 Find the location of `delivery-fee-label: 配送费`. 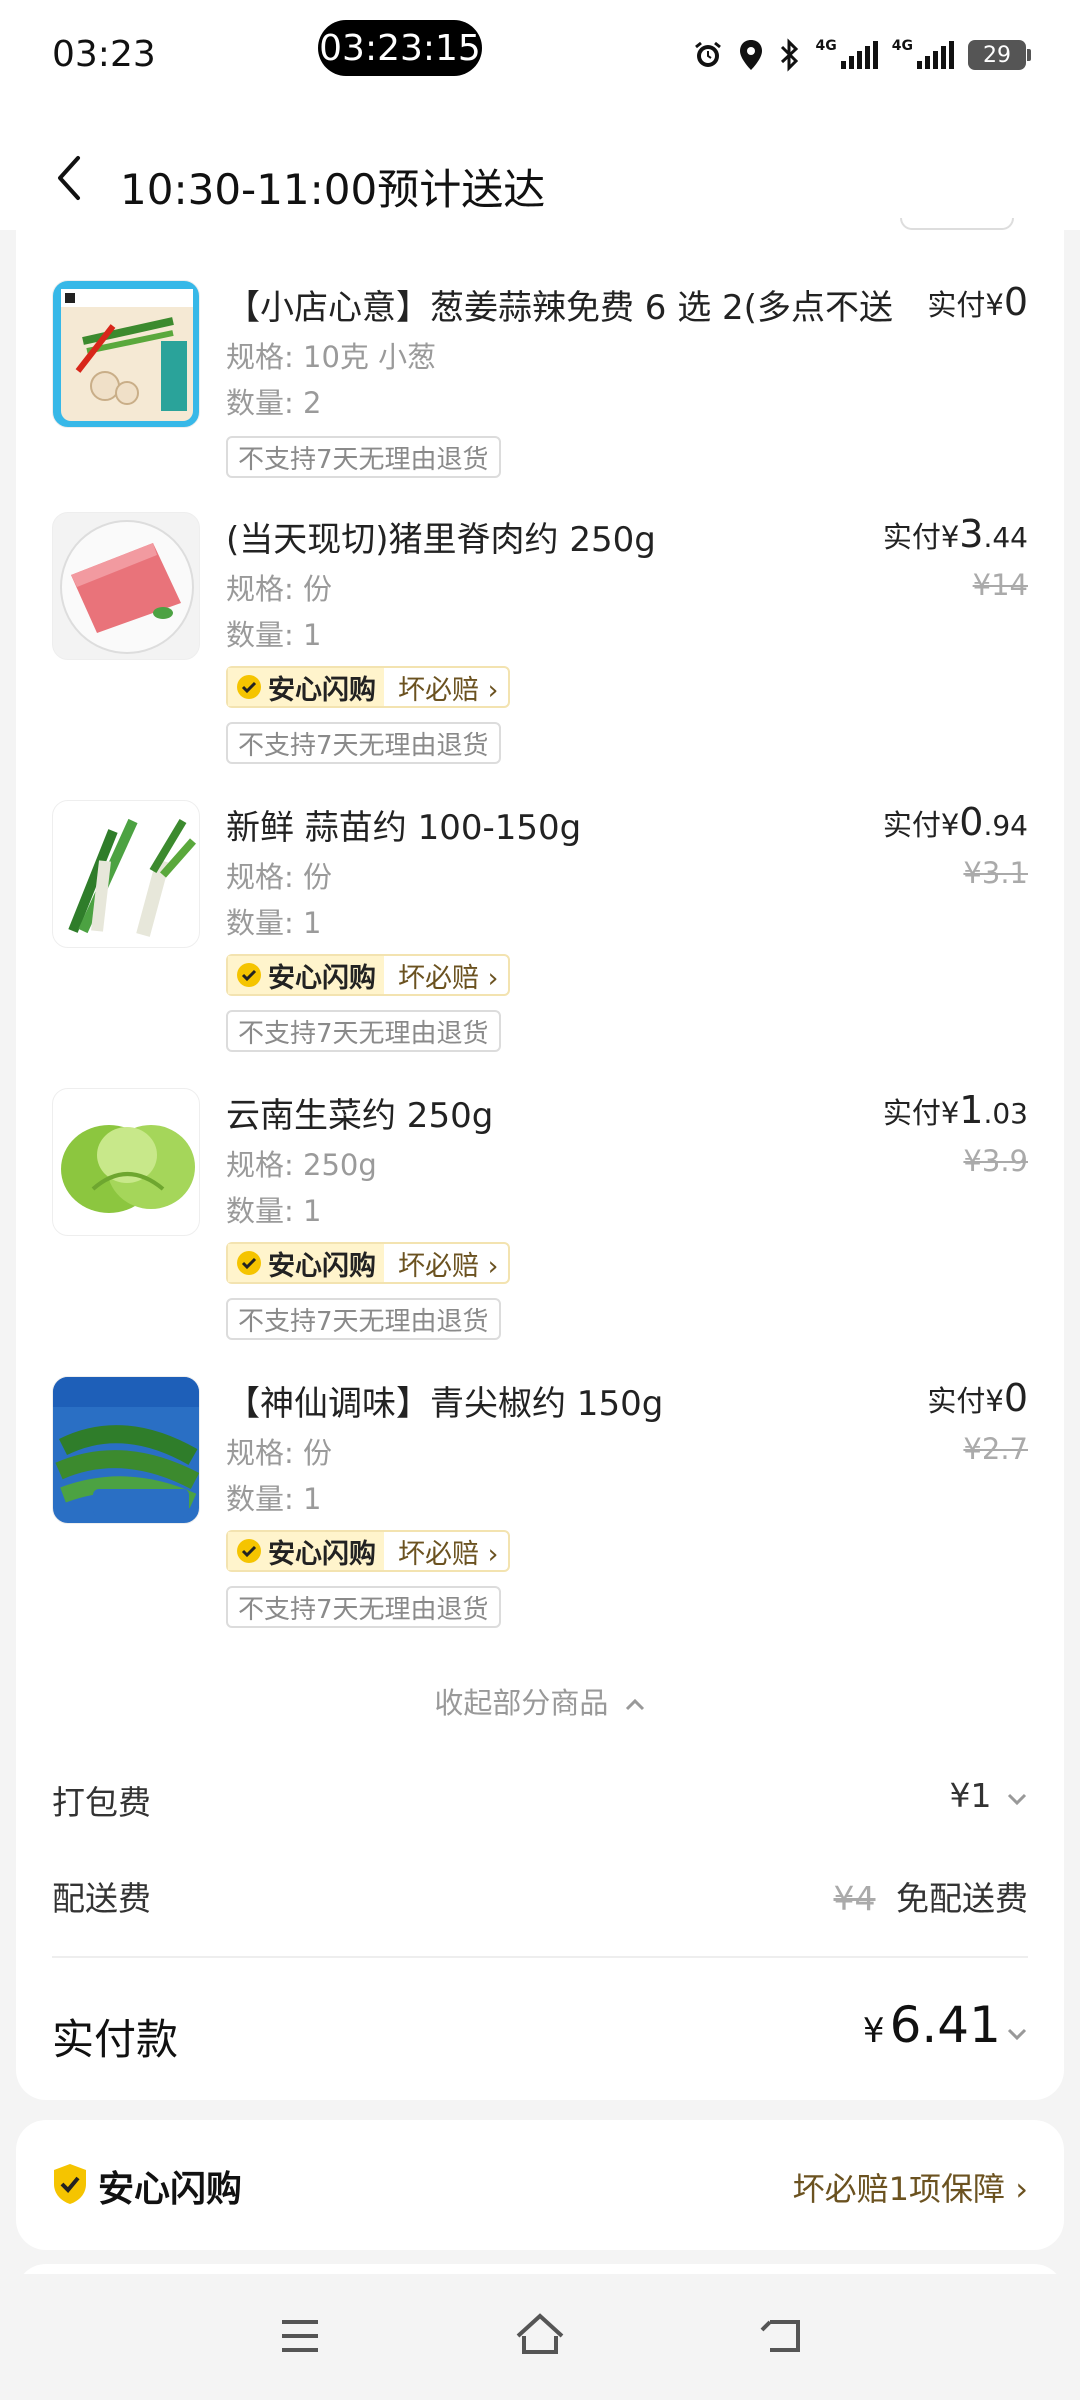

delivery-fee-label: 配送费 is located at coordinates (101, 1898).